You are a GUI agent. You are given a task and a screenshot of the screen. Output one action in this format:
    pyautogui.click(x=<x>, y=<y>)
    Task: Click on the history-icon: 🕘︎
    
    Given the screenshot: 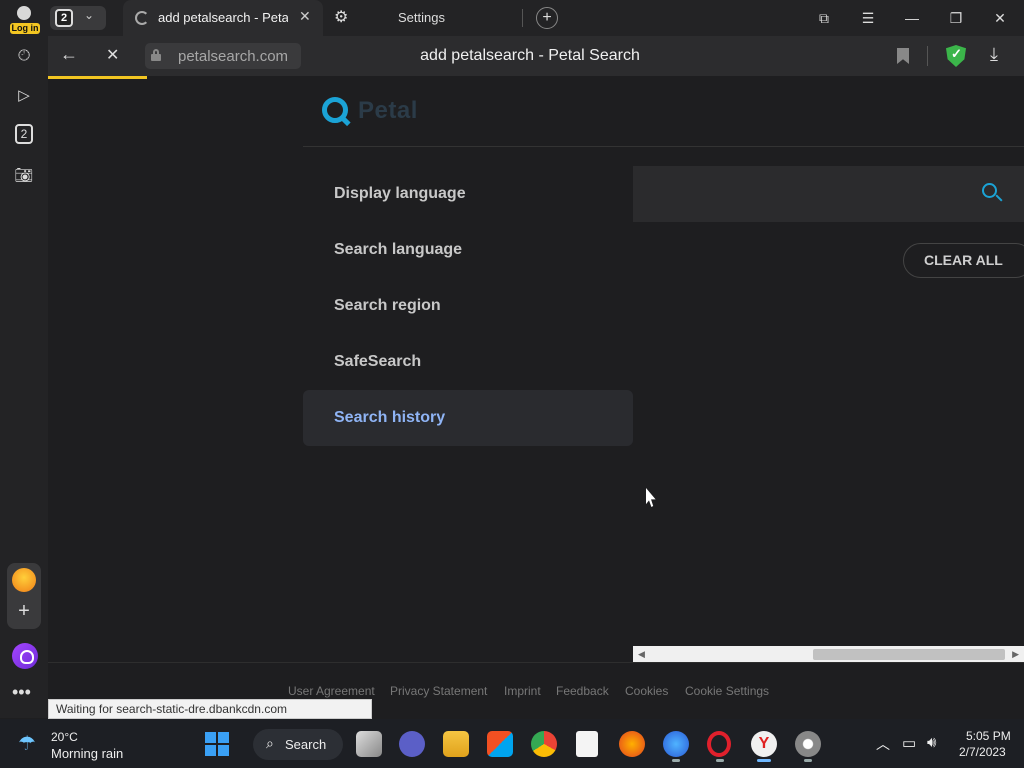 What is the action you would take?
    pyautogui.click(x=24, y=56)
    